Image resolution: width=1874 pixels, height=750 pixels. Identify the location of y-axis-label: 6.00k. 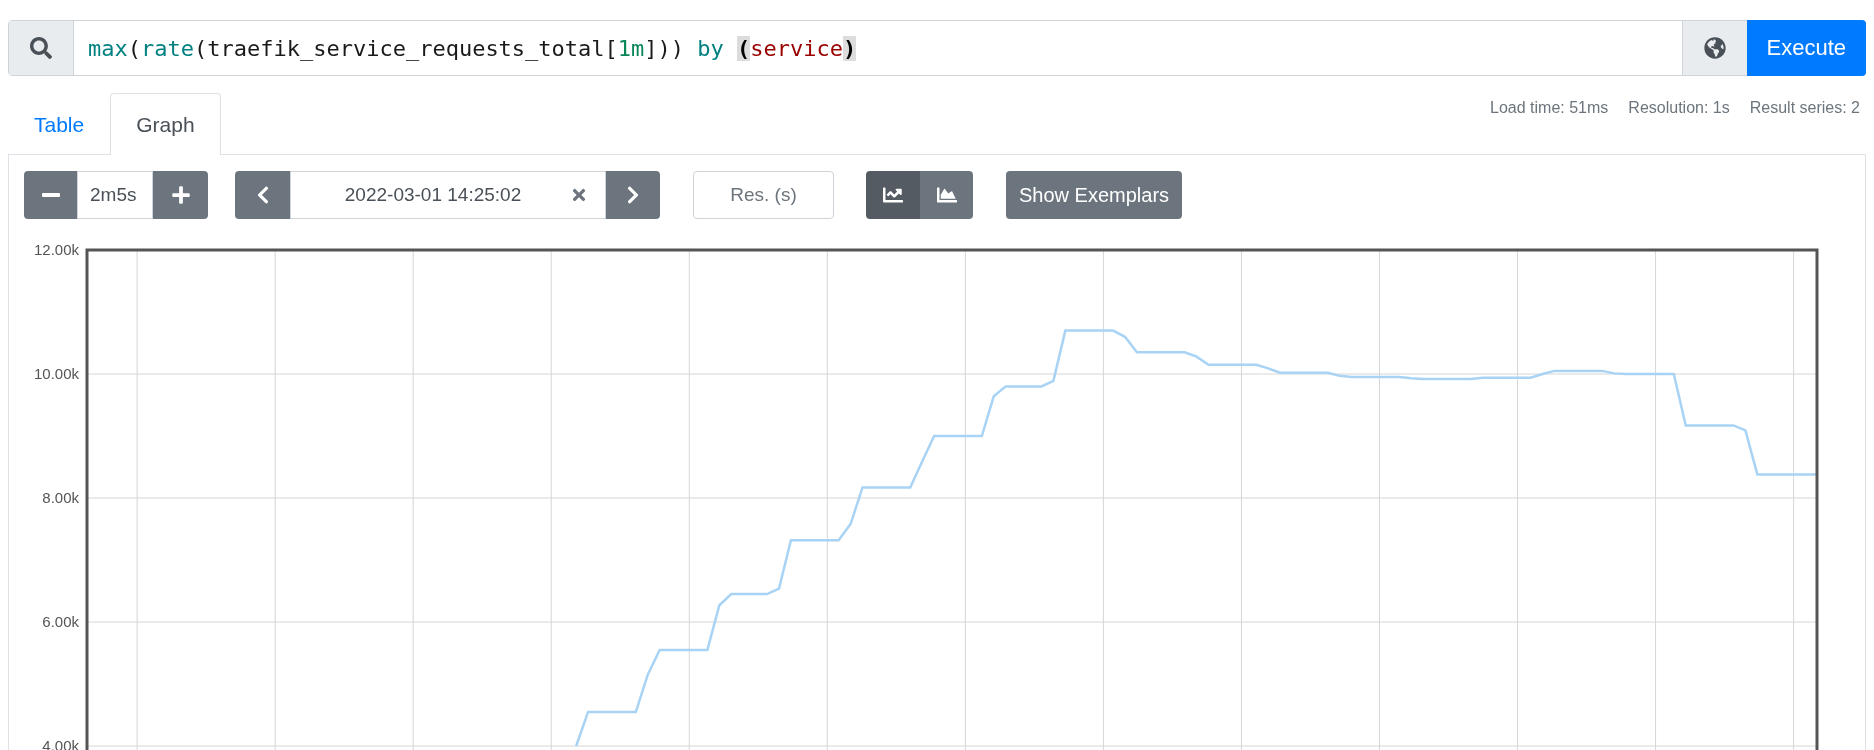
(60, 621).